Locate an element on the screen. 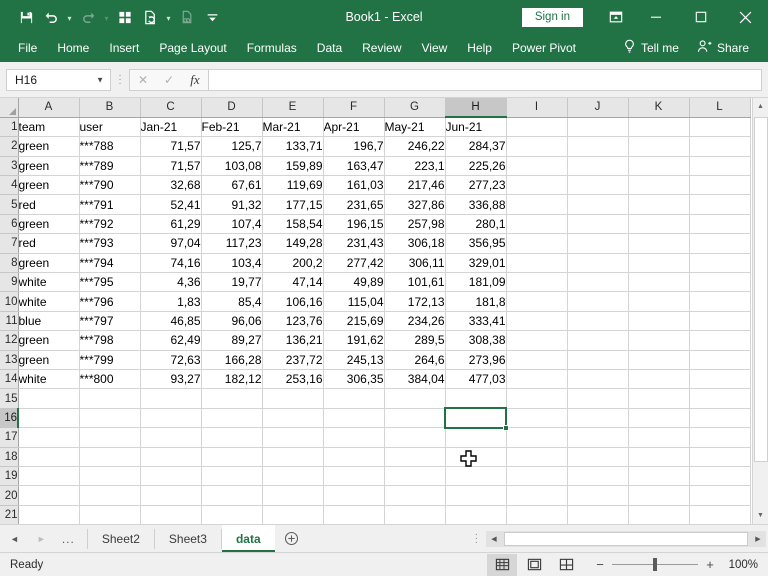 The width and height of the screenshot is (768, 576). cell-I14 is located at coordinates (537, 379).